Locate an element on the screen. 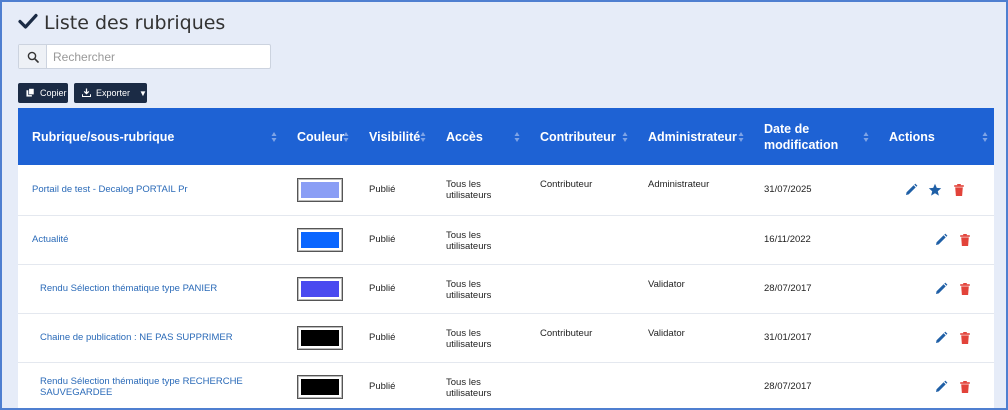 Image resolution: width=1008 pixels, height=410 pixels. header-acces: Accès is located at coordinates (479, 136).